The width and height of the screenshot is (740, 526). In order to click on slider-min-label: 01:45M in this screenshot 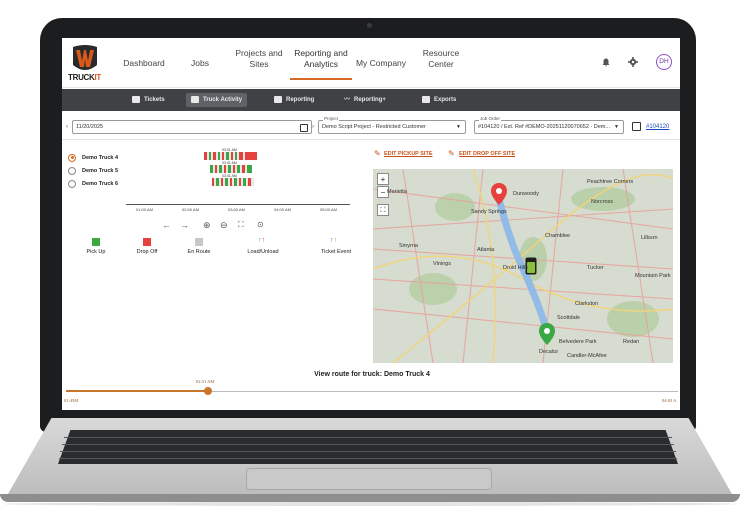, I will do `click(71, 400)`.